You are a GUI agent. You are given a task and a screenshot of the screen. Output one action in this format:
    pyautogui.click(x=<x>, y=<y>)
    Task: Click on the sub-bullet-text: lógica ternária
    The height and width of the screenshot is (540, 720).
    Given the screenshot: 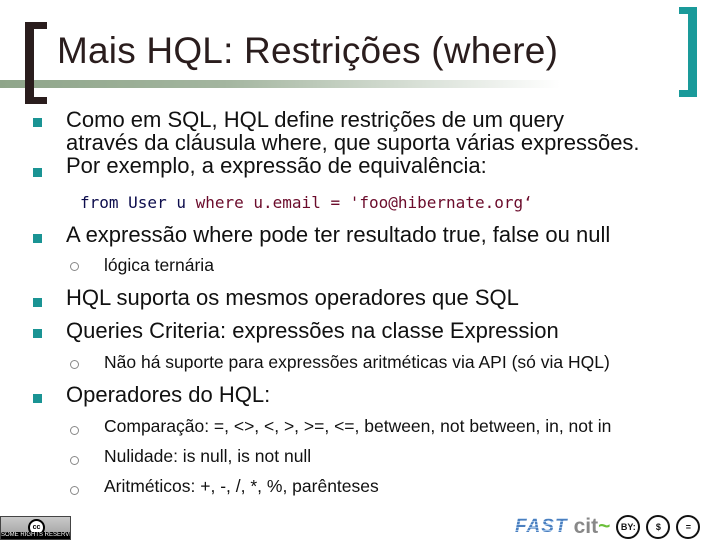 What is the action you would take?
    pyautogui.click(x=159, y=265)
    